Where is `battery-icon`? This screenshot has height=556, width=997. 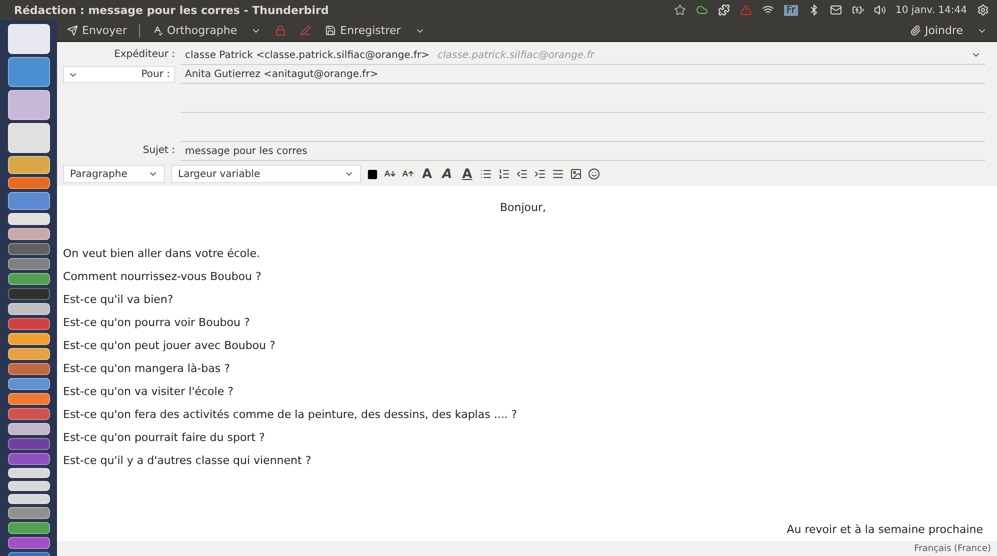 battery-icon is located at coordinates (858, 10).